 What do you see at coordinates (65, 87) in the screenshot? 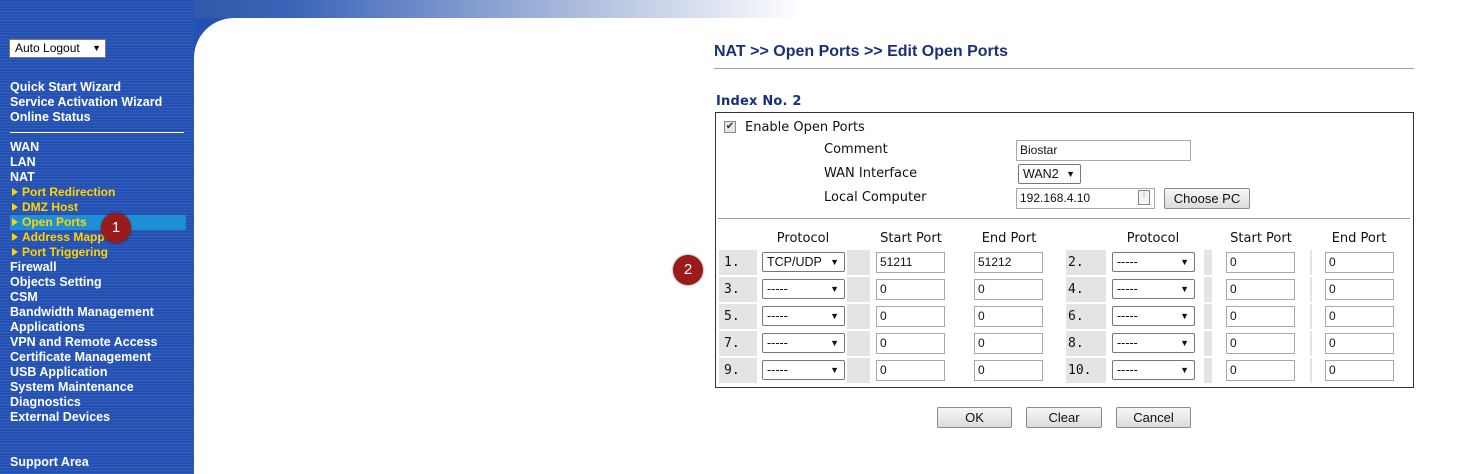
I see `sidebar-item-quick-start: Quick Start Wizard` at bounding box center [65, 87].